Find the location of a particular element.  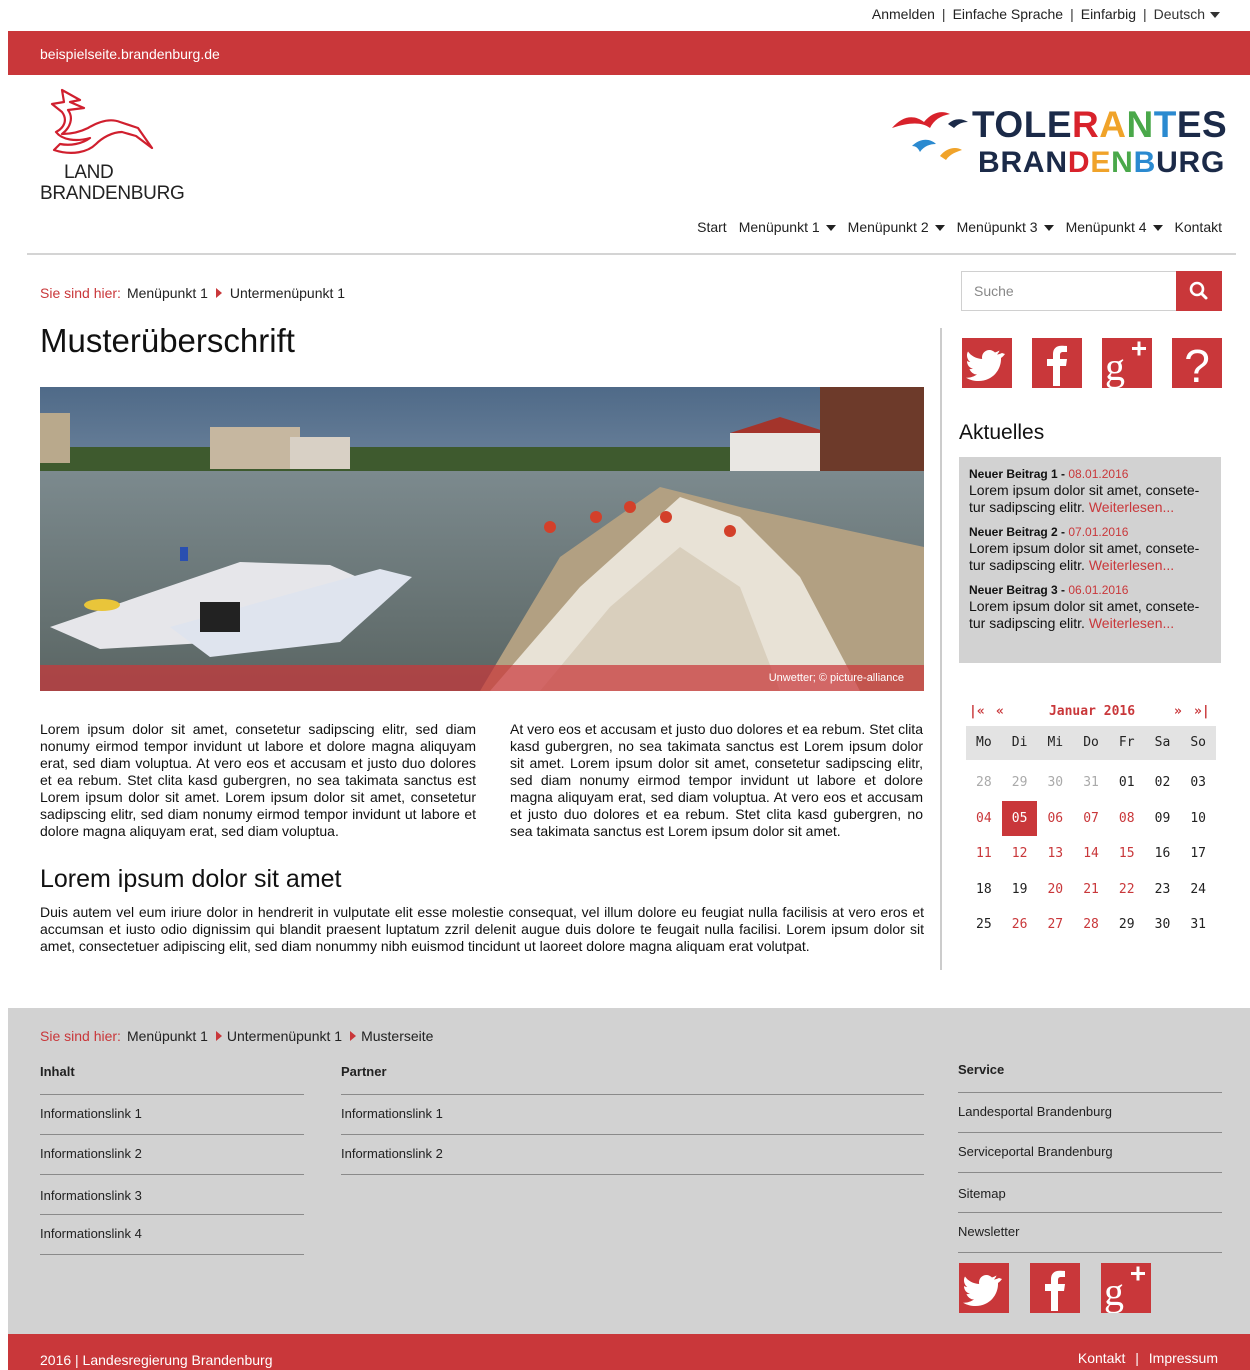

footer-link: Landesportal Brandenburg is located at coordinates (1090, 1112).